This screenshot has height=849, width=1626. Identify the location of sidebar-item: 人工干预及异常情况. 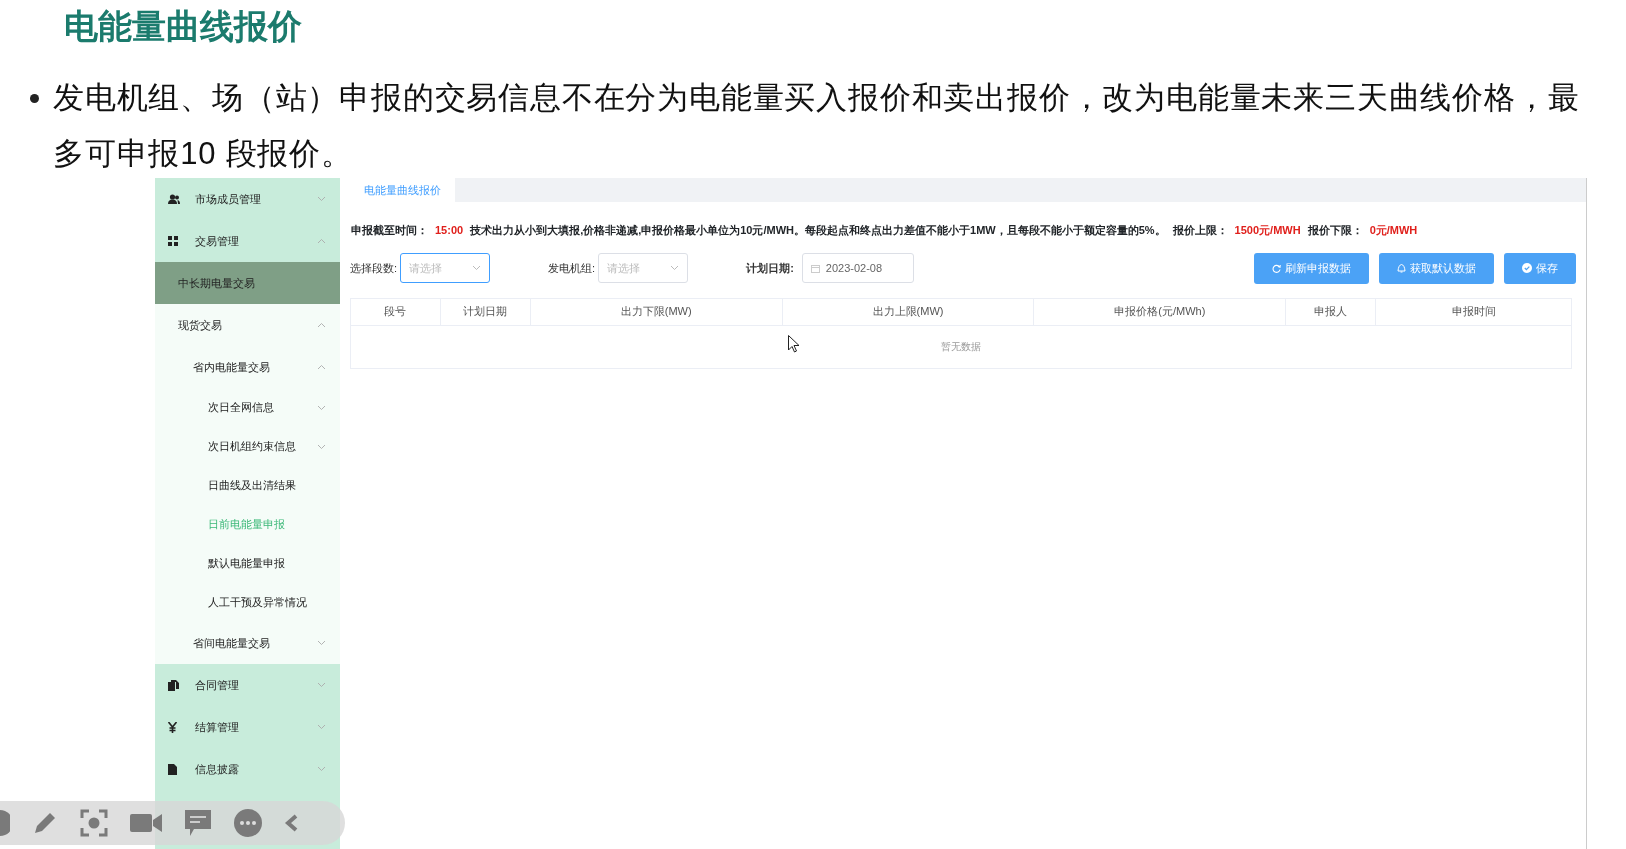
(247, 602).